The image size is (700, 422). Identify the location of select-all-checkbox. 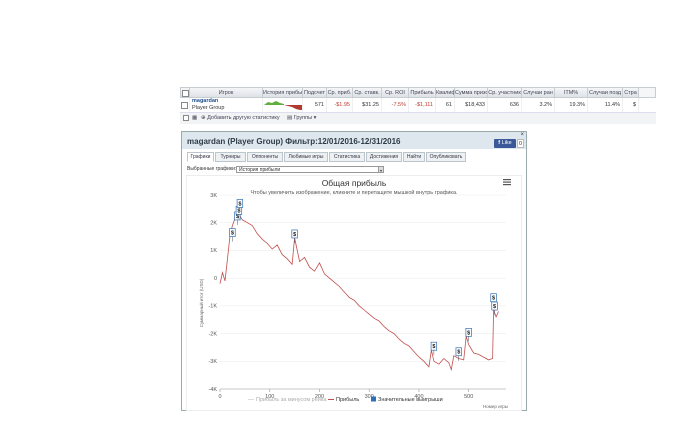
(185, 92).